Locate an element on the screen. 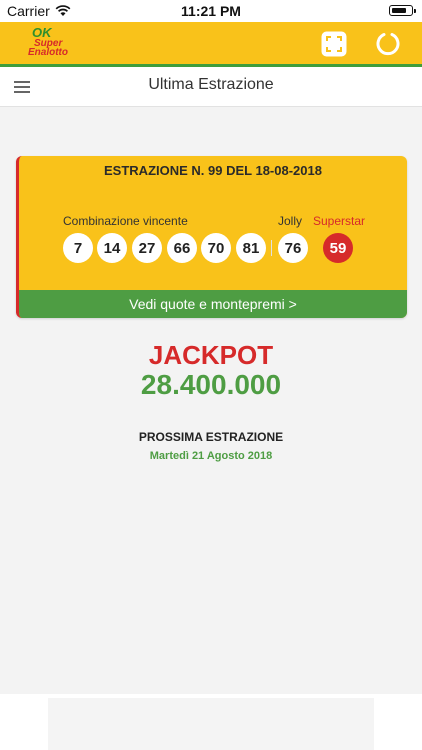  fullscreen-icon is located at coordinates (334, 44).